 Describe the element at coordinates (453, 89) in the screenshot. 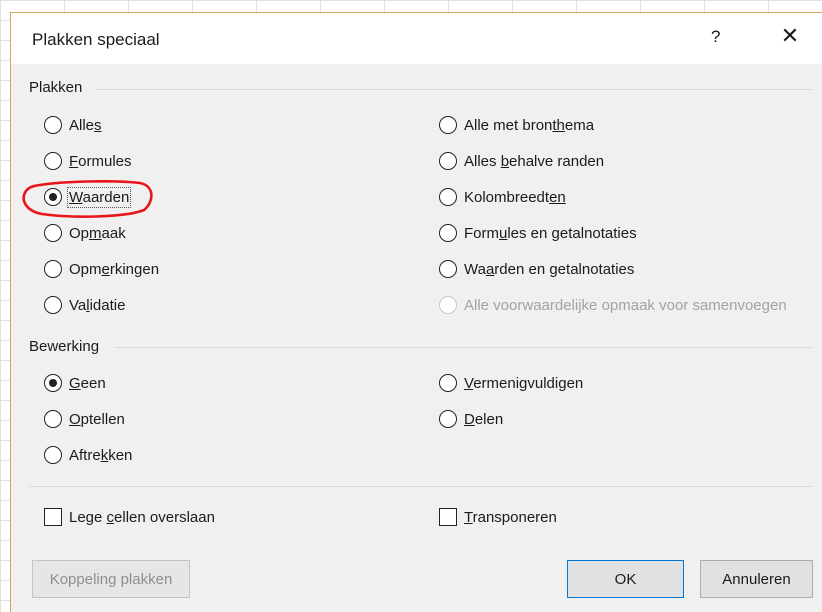

I see `paste-group-divider` at that location.